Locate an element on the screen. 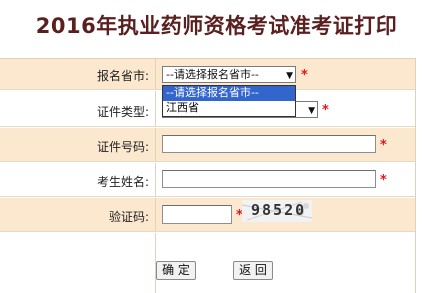 Image resolution: width=433 pixels, height=293 pixels. name-label-cell: 考生姓名: is located at coordinates (78, 179).